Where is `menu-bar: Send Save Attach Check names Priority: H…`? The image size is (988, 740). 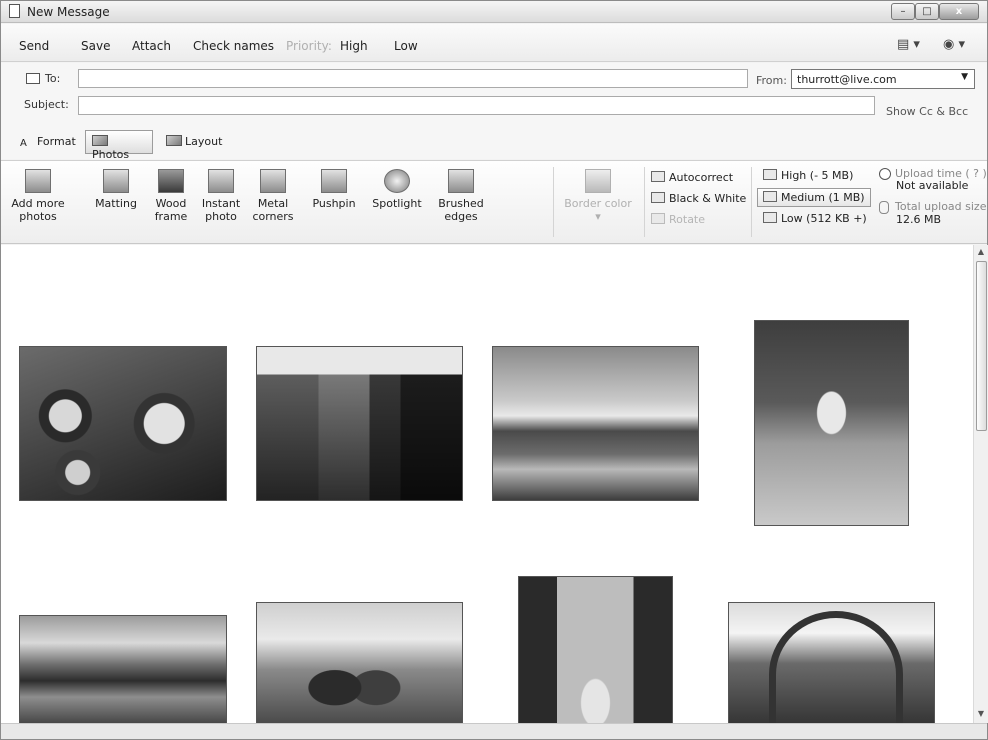
menu-bar: Send Save Attach Check names Priority: H… is located at coordinates (494, 43).